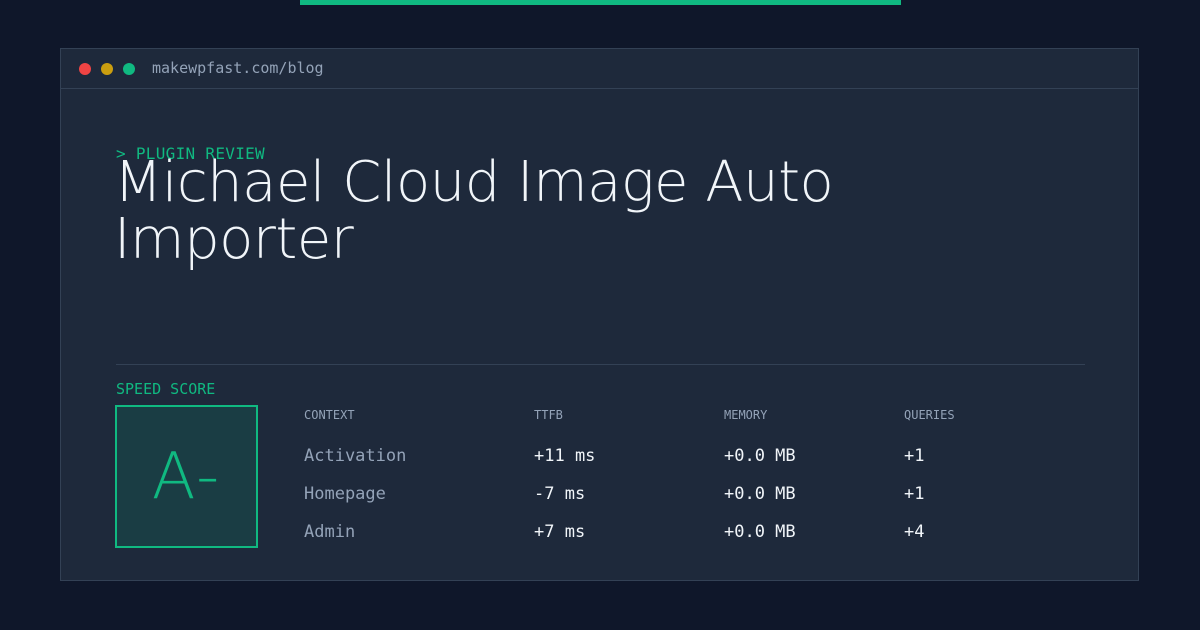 This screenshot has width=1200, height=630. Describe the element at coordinates (238, 68) in the screenshot. I see `url-text: makewpfast.com/blog` at that location.